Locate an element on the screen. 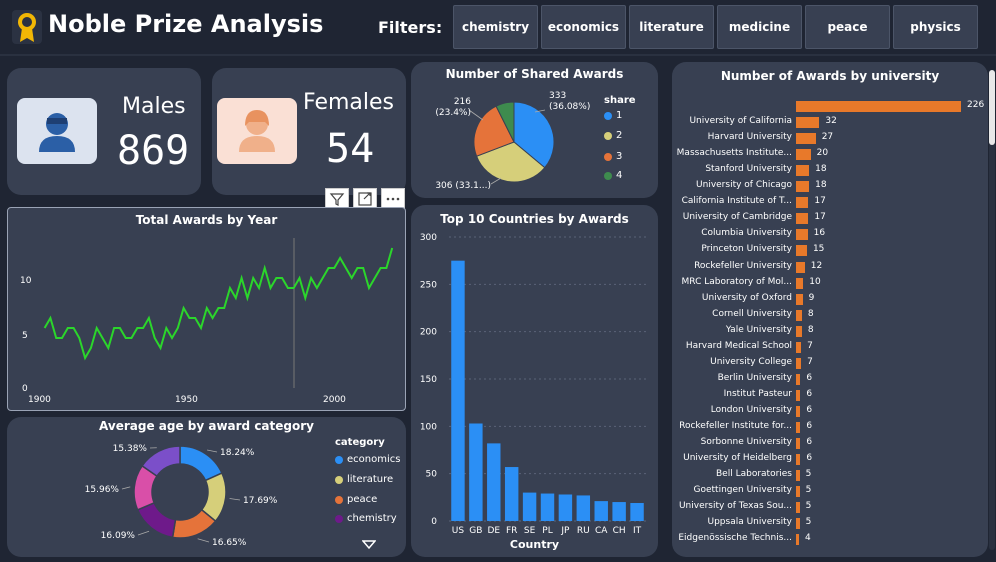 The width and height of the screenshot is (996, 562). university-row: Uppsala University 5 is located at coordinates (830, 523).